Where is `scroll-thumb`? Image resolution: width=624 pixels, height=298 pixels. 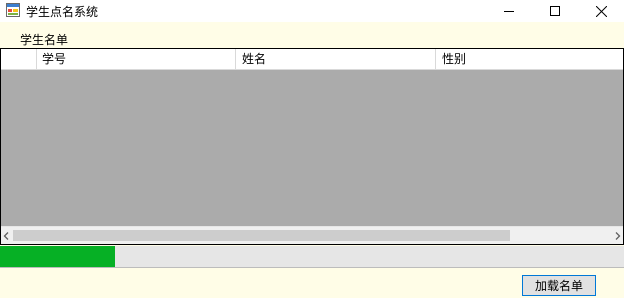
scroll-thumb is located at coordinates (261, 235).